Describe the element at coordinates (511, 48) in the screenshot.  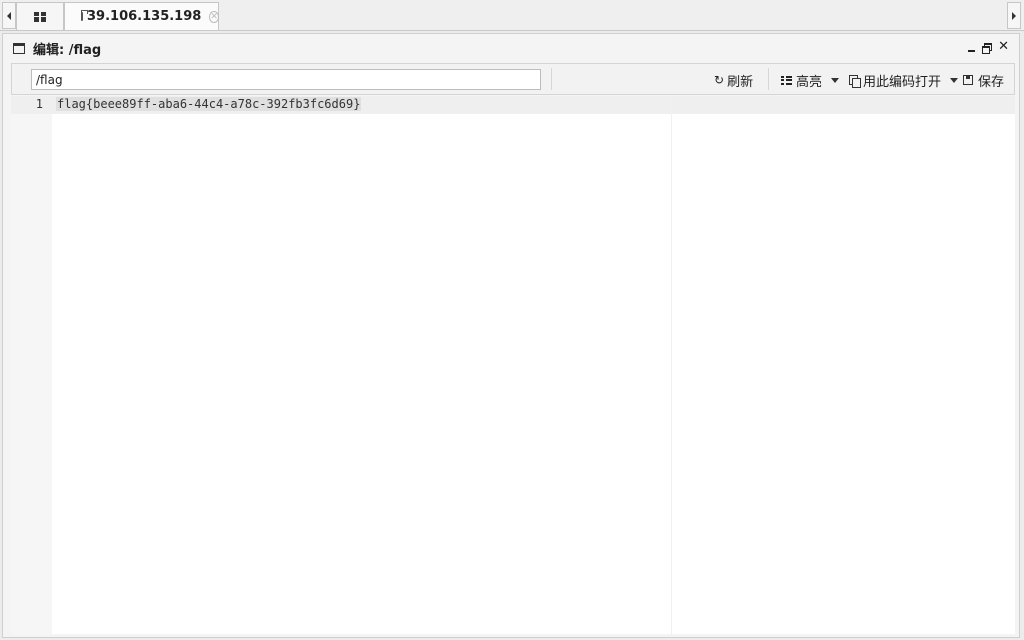
I see `panel-header: 编辑: /flag ✕` at that location.